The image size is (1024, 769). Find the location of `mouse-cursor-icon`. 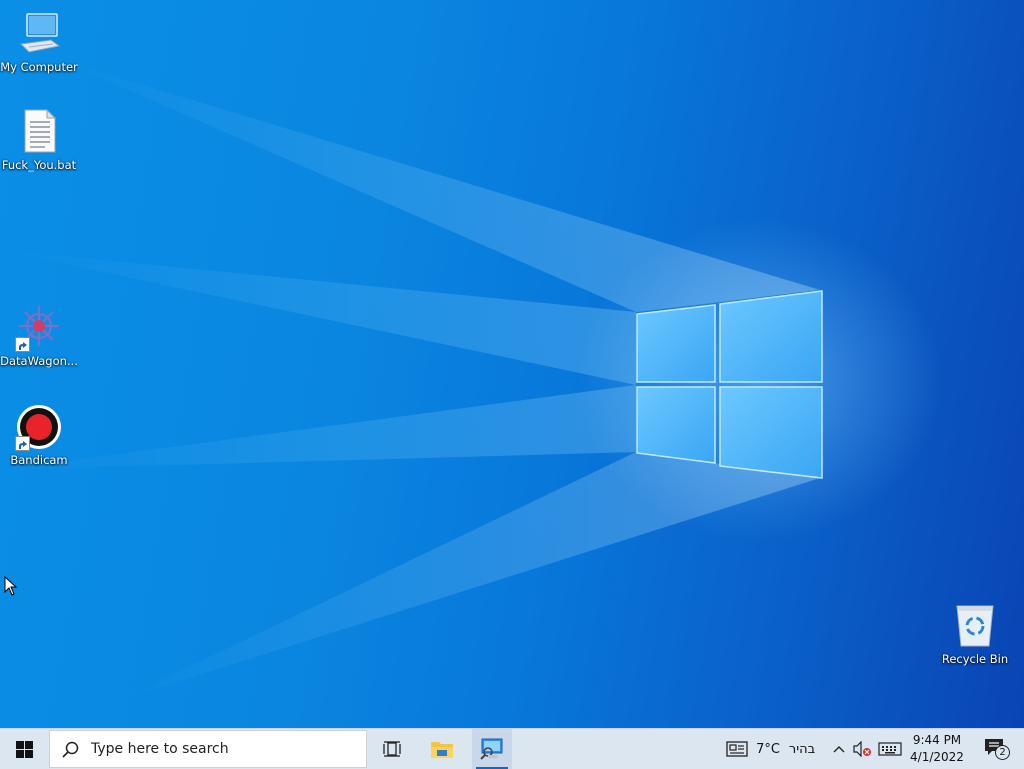

mouse-cursor-icon is located at coordinates (11, 586).